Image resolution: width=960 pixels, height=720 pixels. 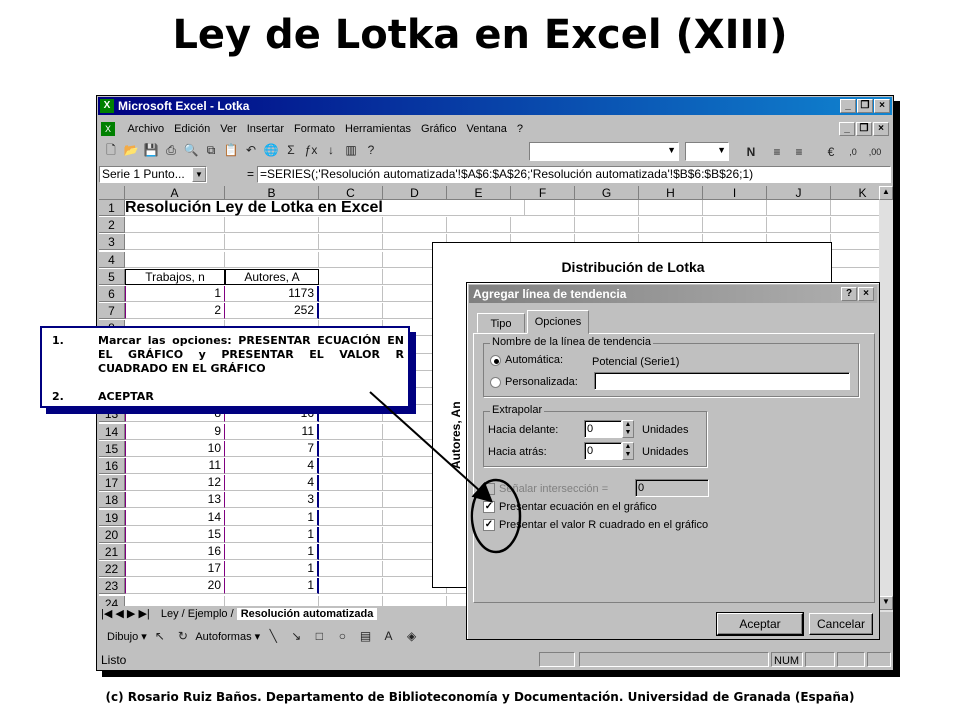 I want to click on annotation-overlay, so click(x=445, y=472).